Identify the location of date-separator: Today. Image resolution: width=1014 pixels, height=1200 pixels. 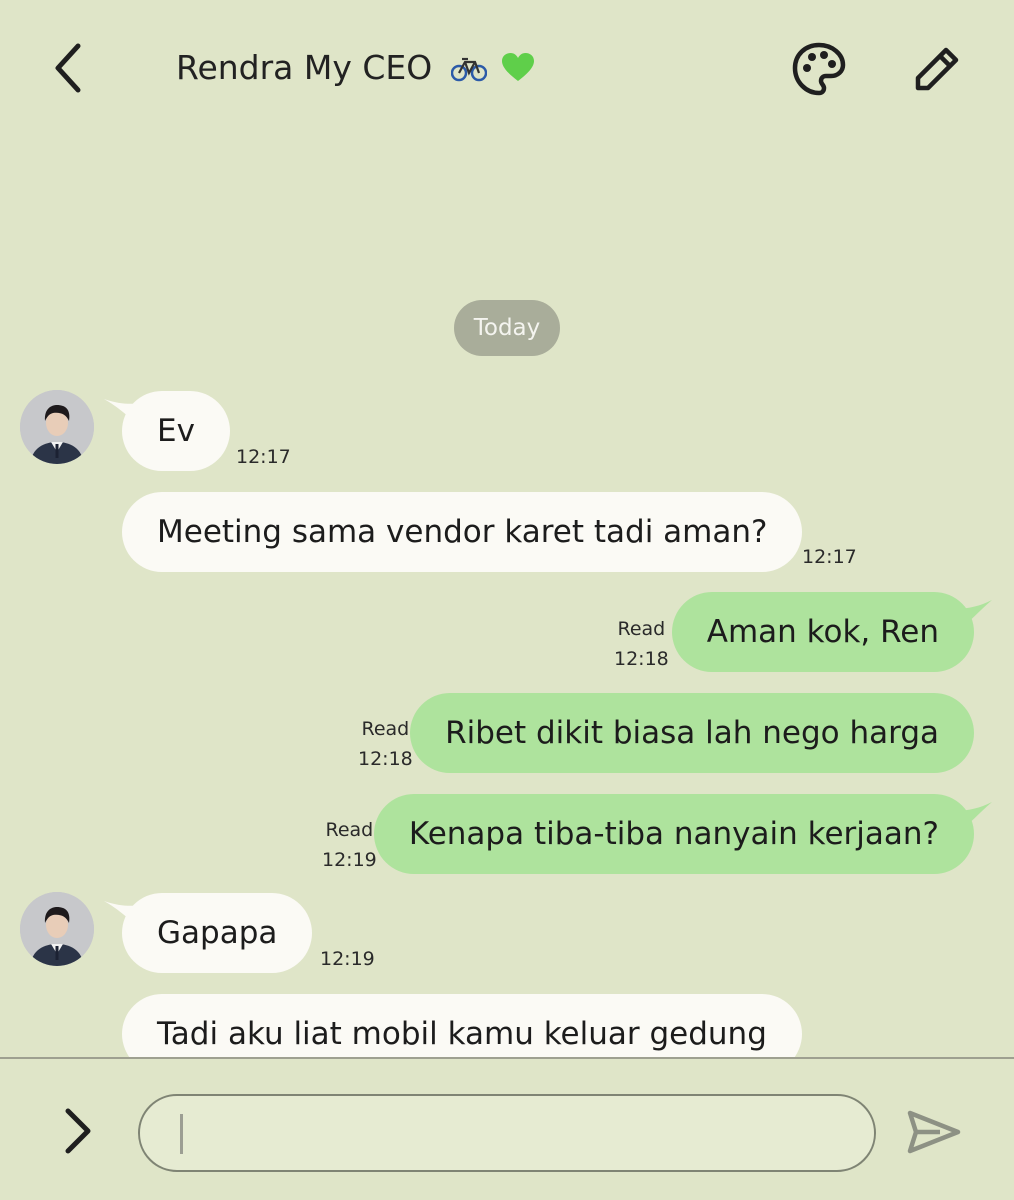
(507, 328).